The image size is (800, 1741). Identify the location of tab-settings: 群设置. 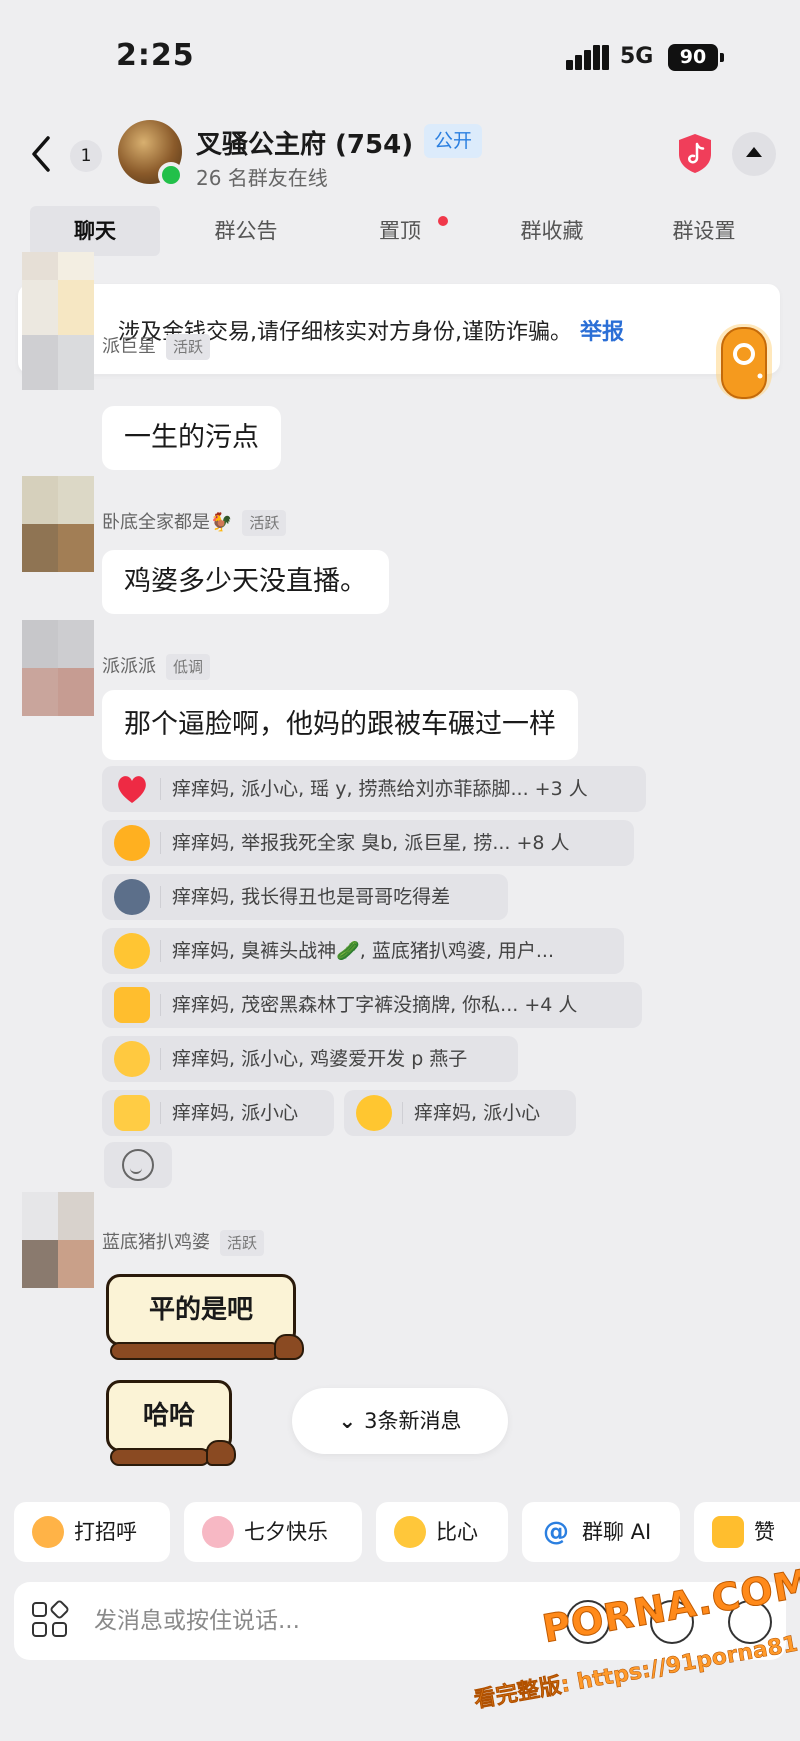
(704, 231).